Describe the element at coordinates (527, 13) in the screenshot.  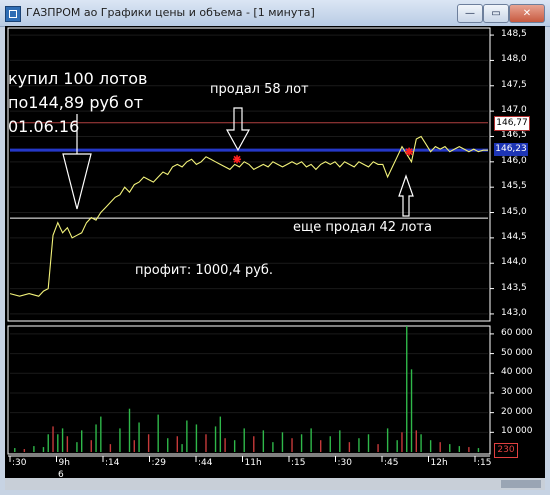
I see `close-button: ✕` at that location.